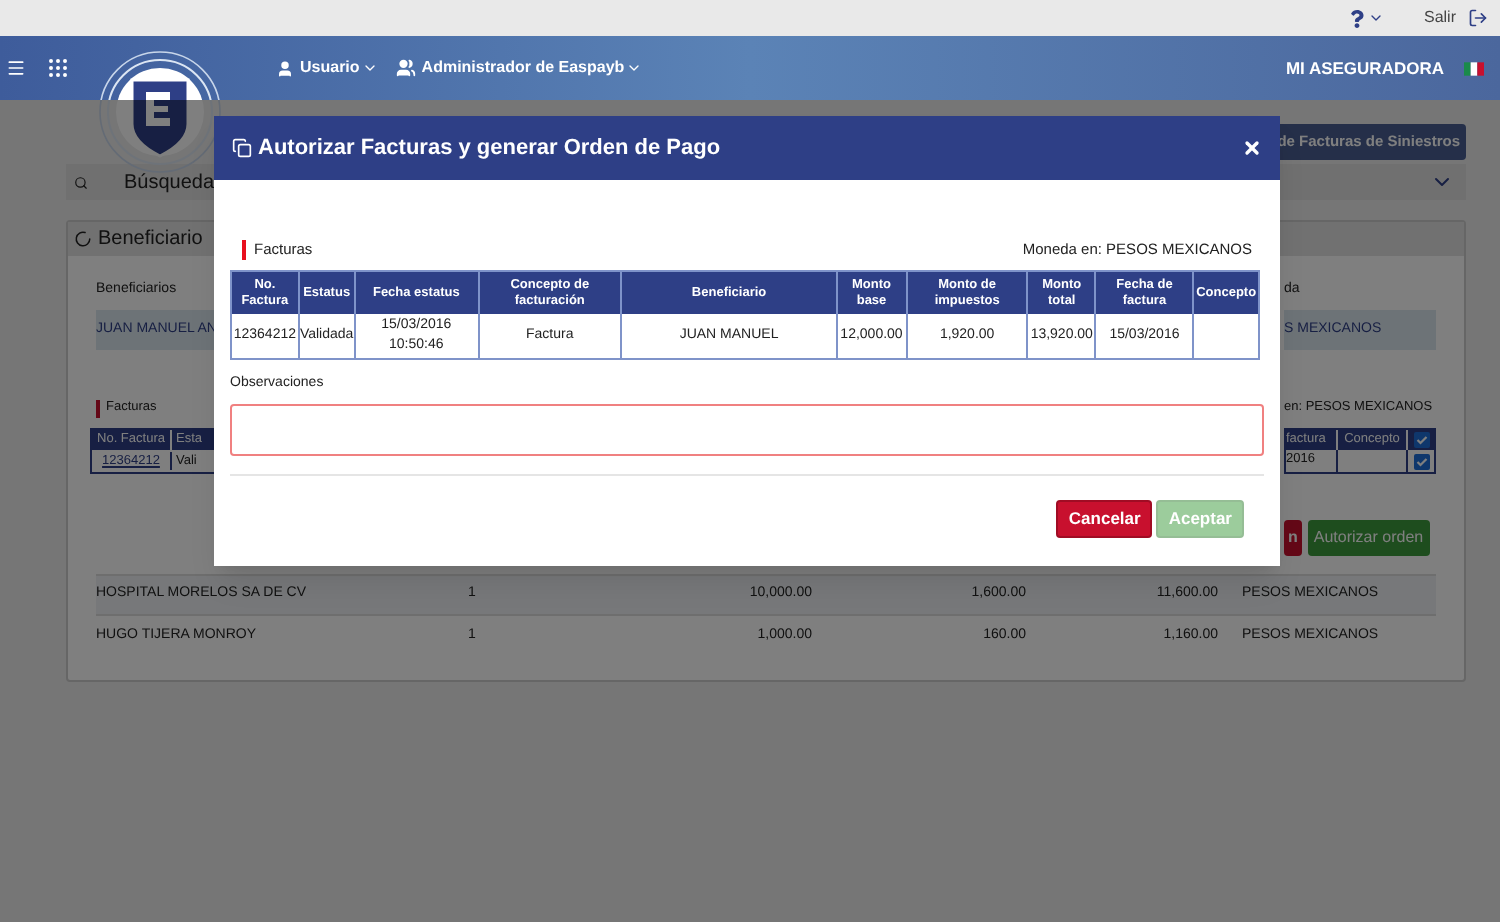 This screenshot has height=922, width=1500. I want to click on search-label: Búsqueda, so click(169, 183).